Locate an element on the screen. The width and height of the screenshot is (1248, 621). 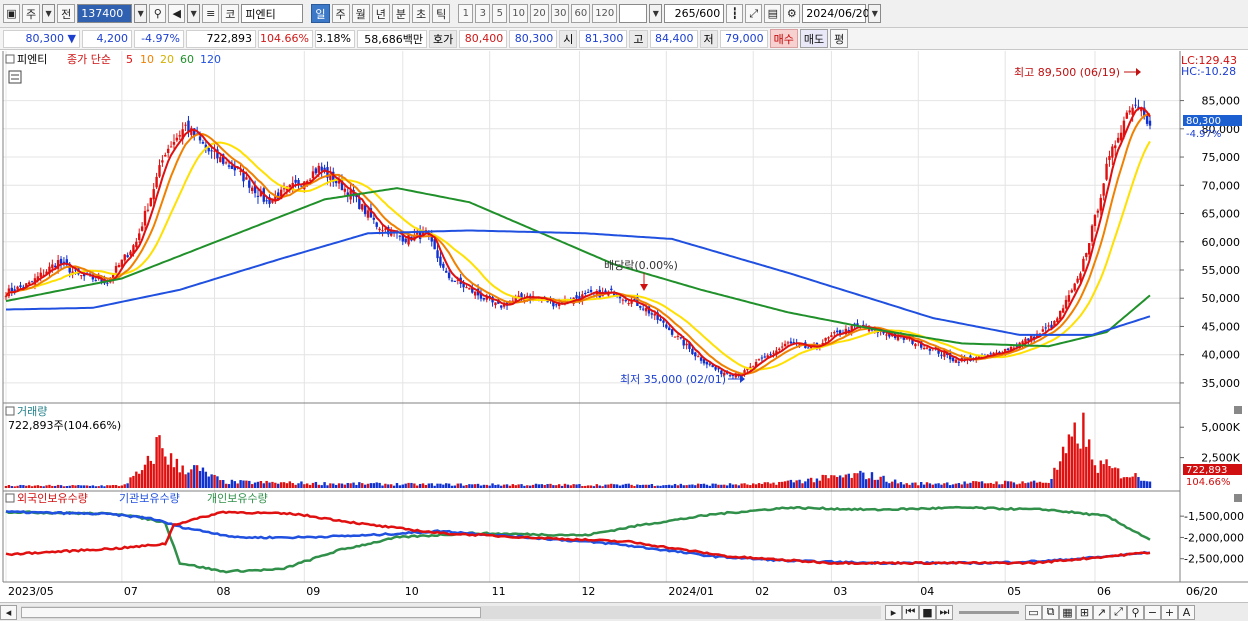
calculator-icon is located at coordinates (15, 77).